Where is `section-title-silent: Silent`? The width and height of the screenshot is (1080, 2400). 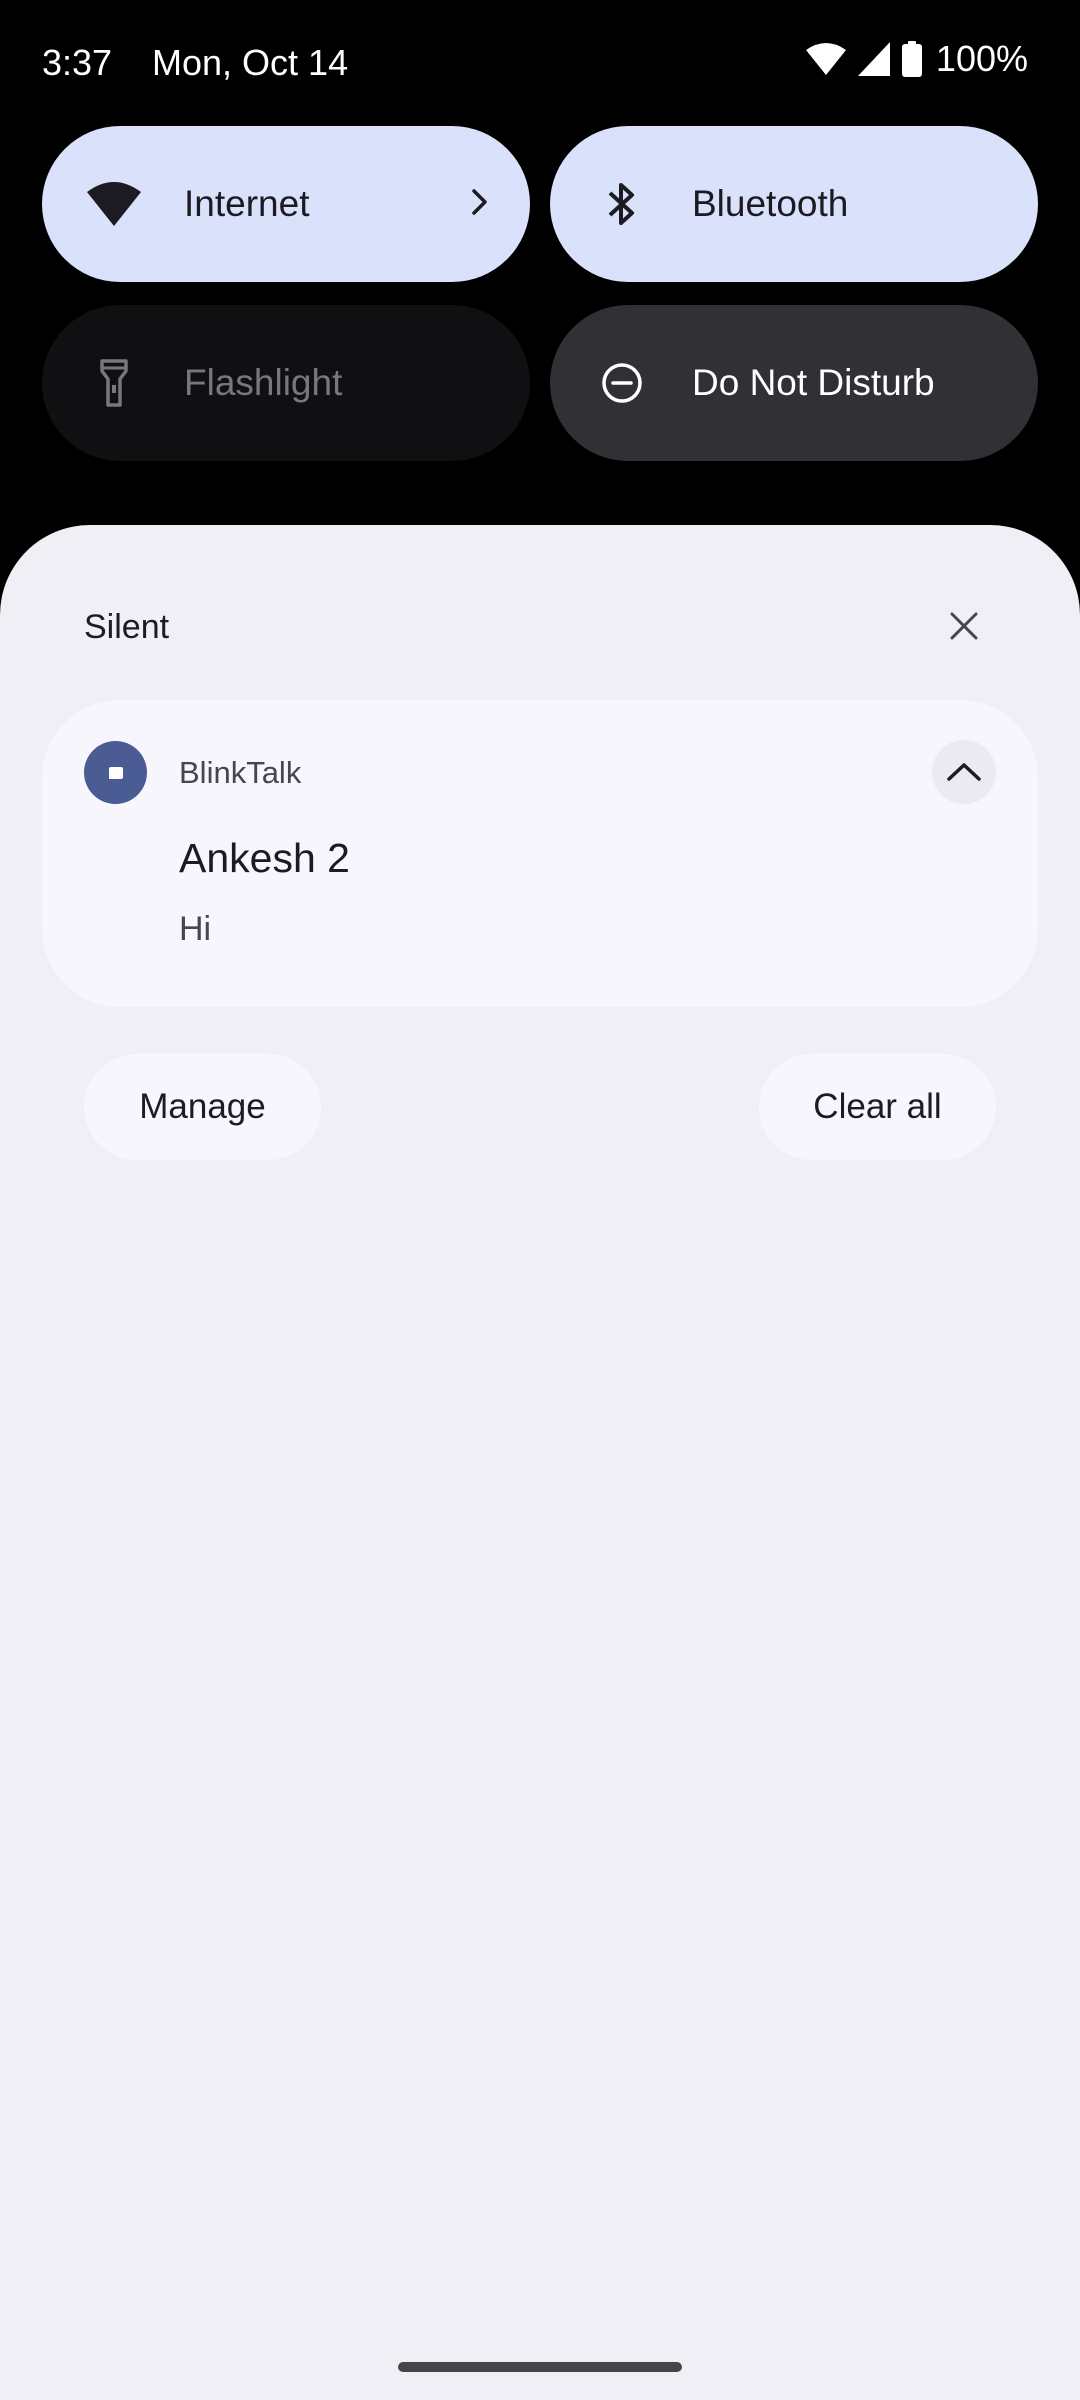
section-title-silent: Silent is located at coordinates (127, 627).